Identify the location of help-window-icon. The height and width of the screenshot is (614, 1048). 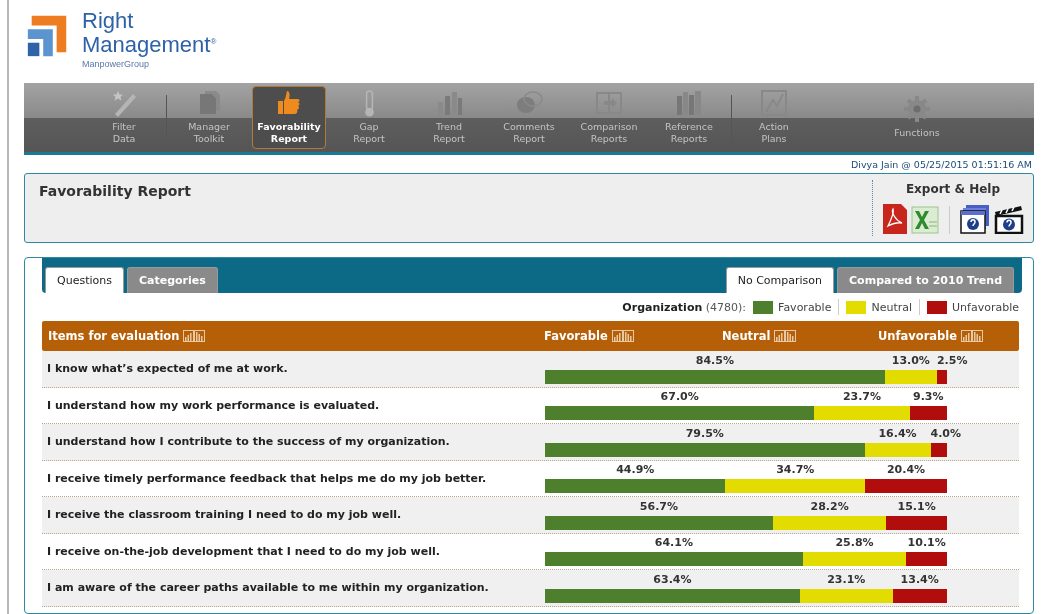
(974, 219).